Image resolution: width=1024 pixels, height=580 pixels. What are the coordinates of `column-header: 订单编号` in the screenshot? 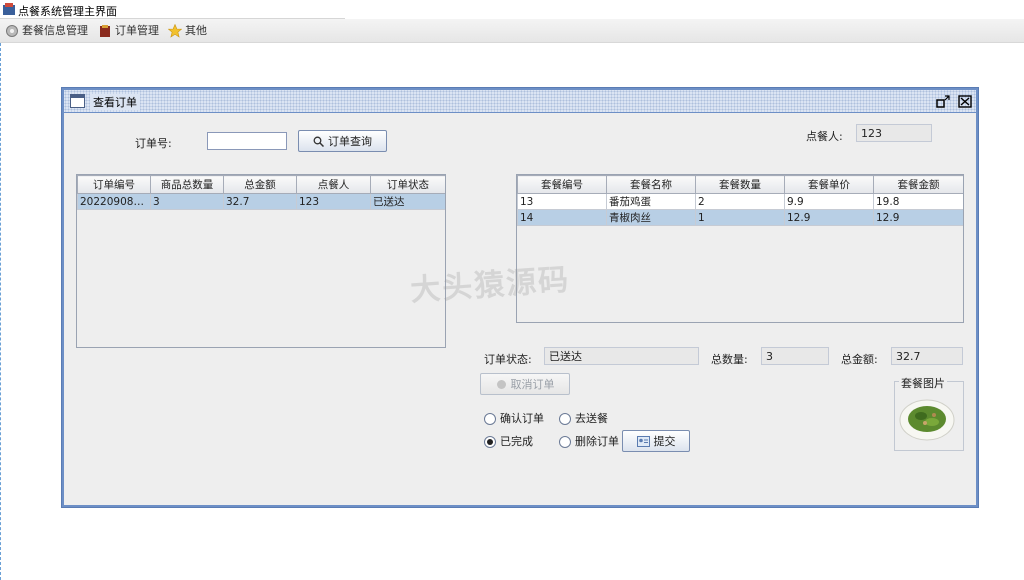 It's located at (114, 184).